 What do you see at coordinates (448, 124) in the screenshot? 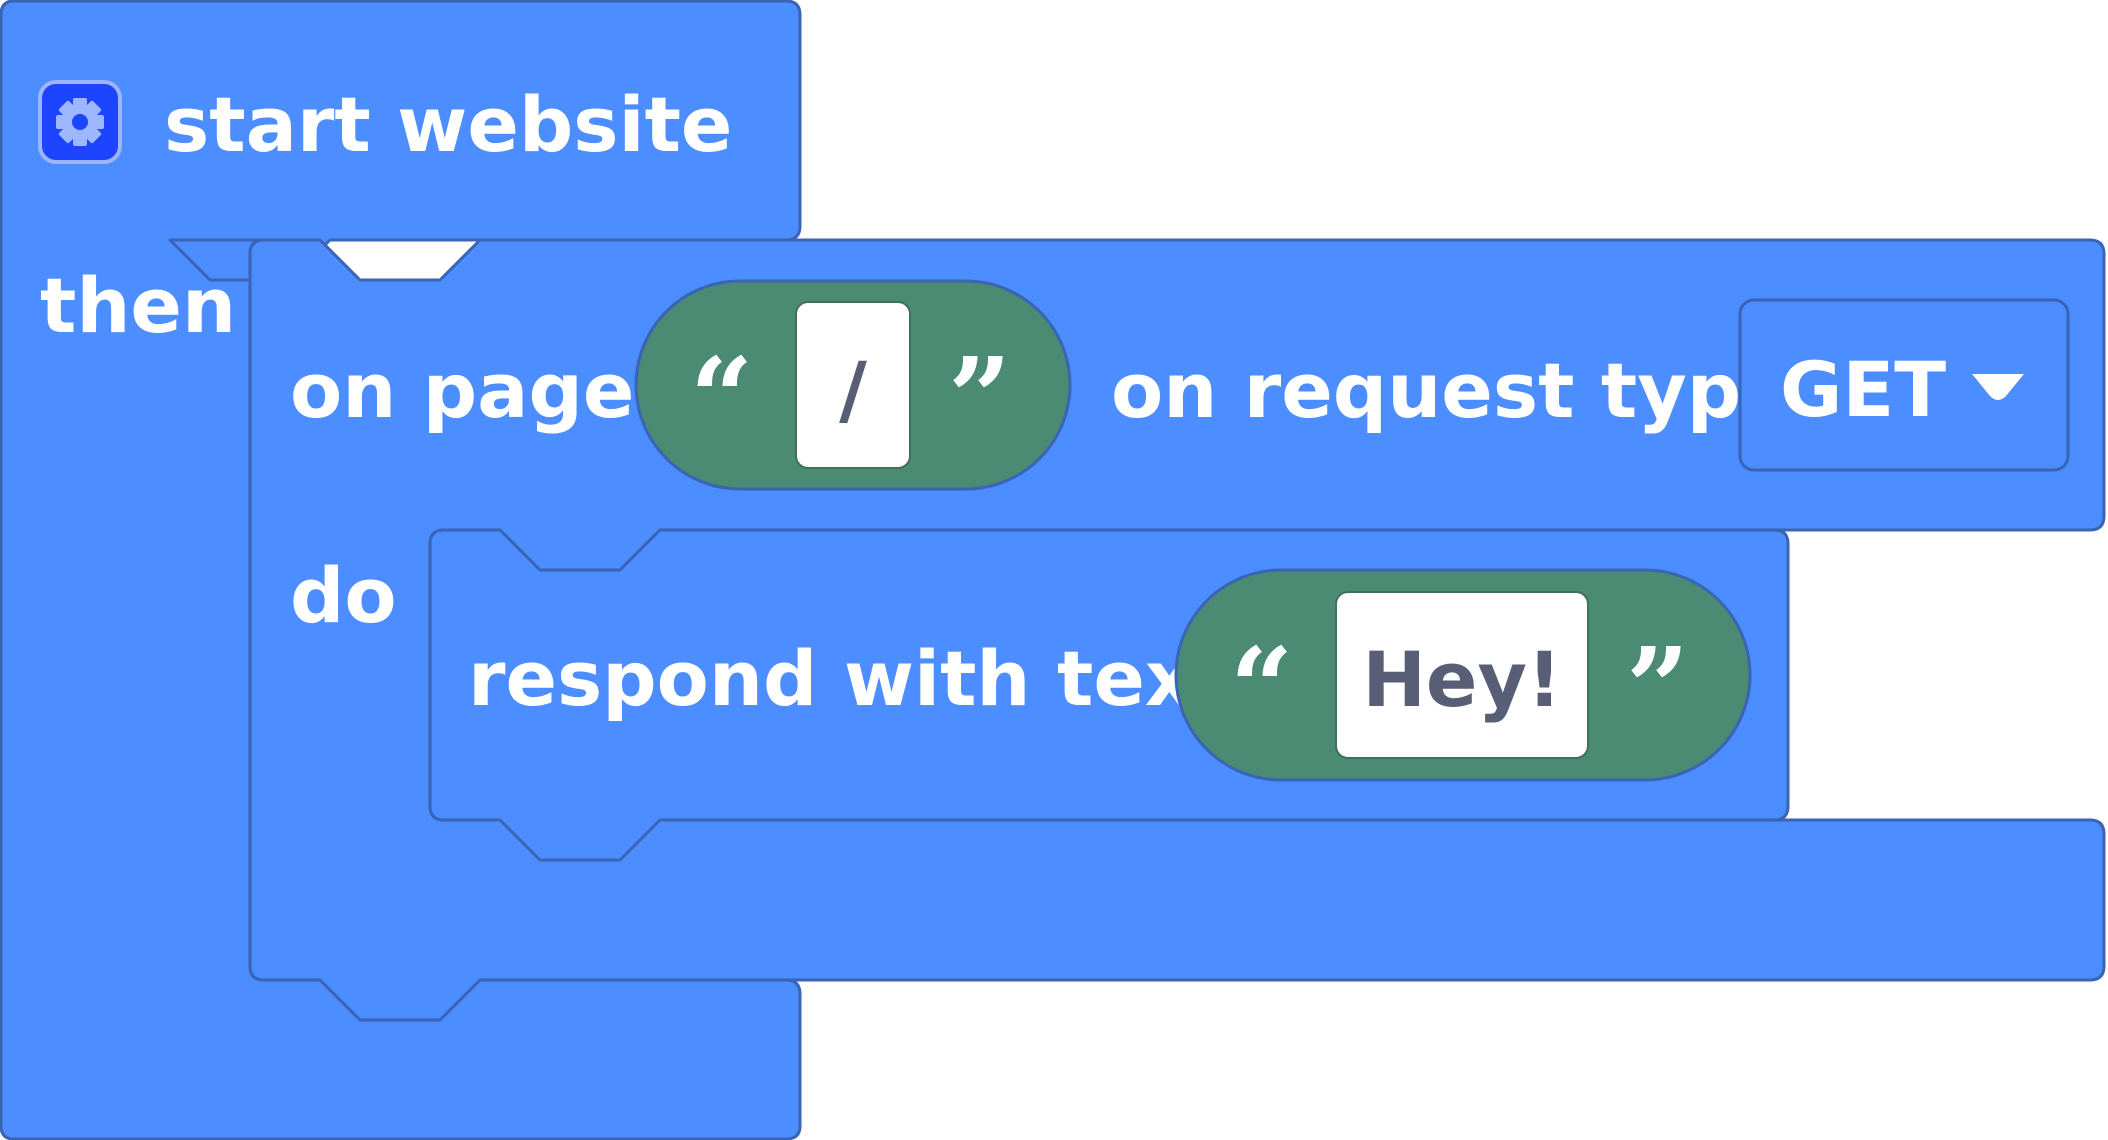
I see `start-website-label: start website` at bounding box center [448, 124].